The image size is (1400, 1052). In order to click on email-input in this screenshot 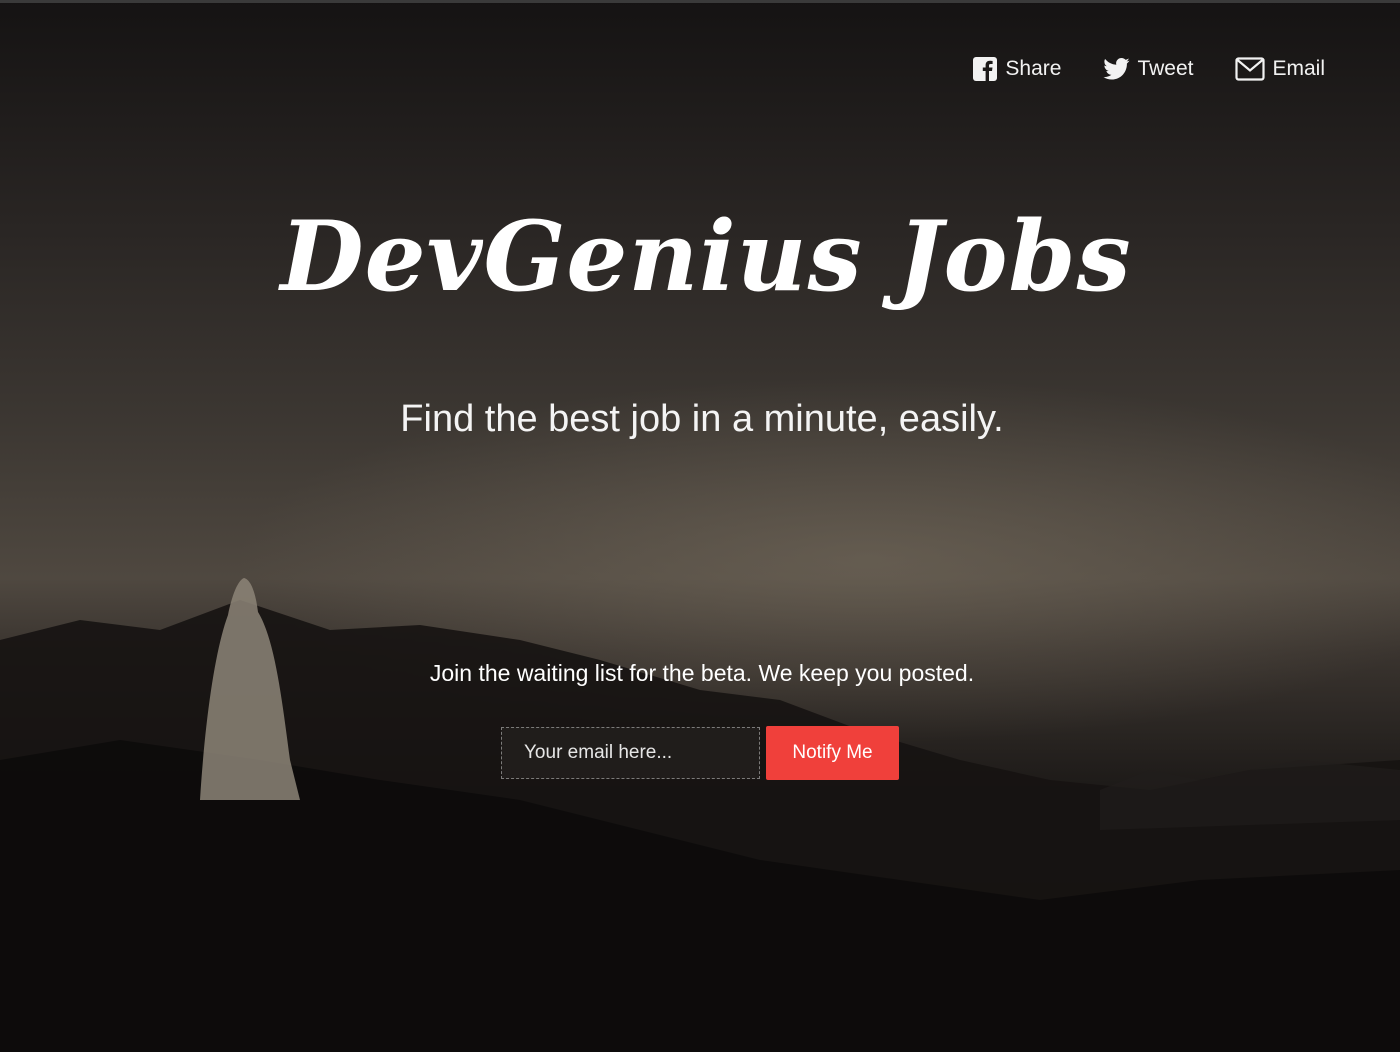, I will do `click(630, 753)`.